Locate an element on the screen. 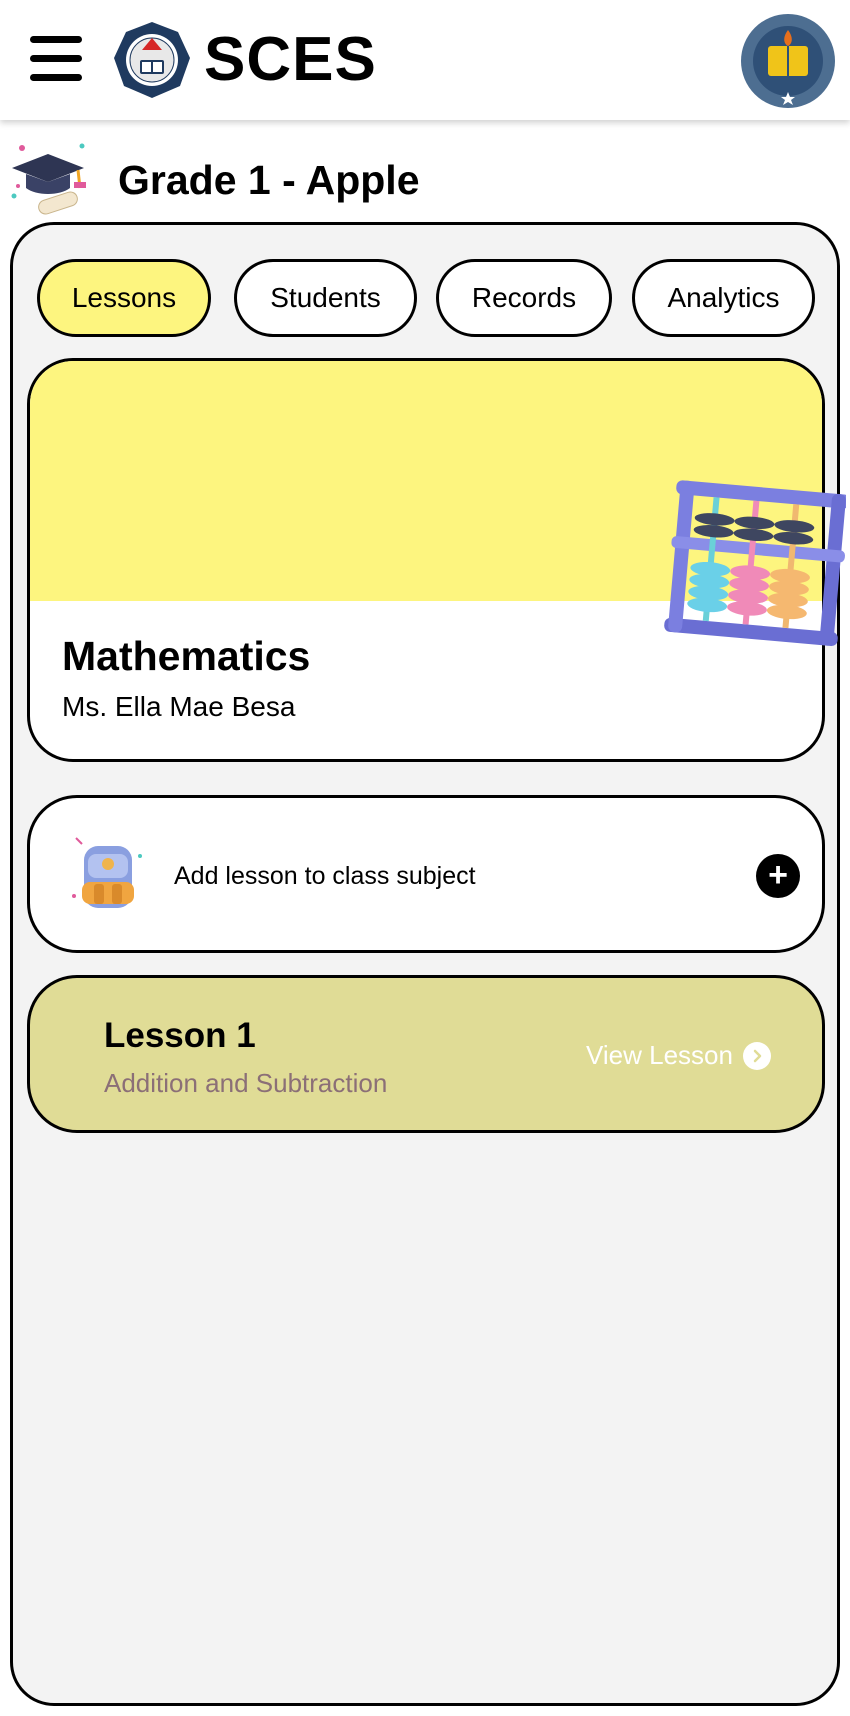 This screenshot has height=1716, width=850. school-seal-logo is located at coordinates (152, 60).